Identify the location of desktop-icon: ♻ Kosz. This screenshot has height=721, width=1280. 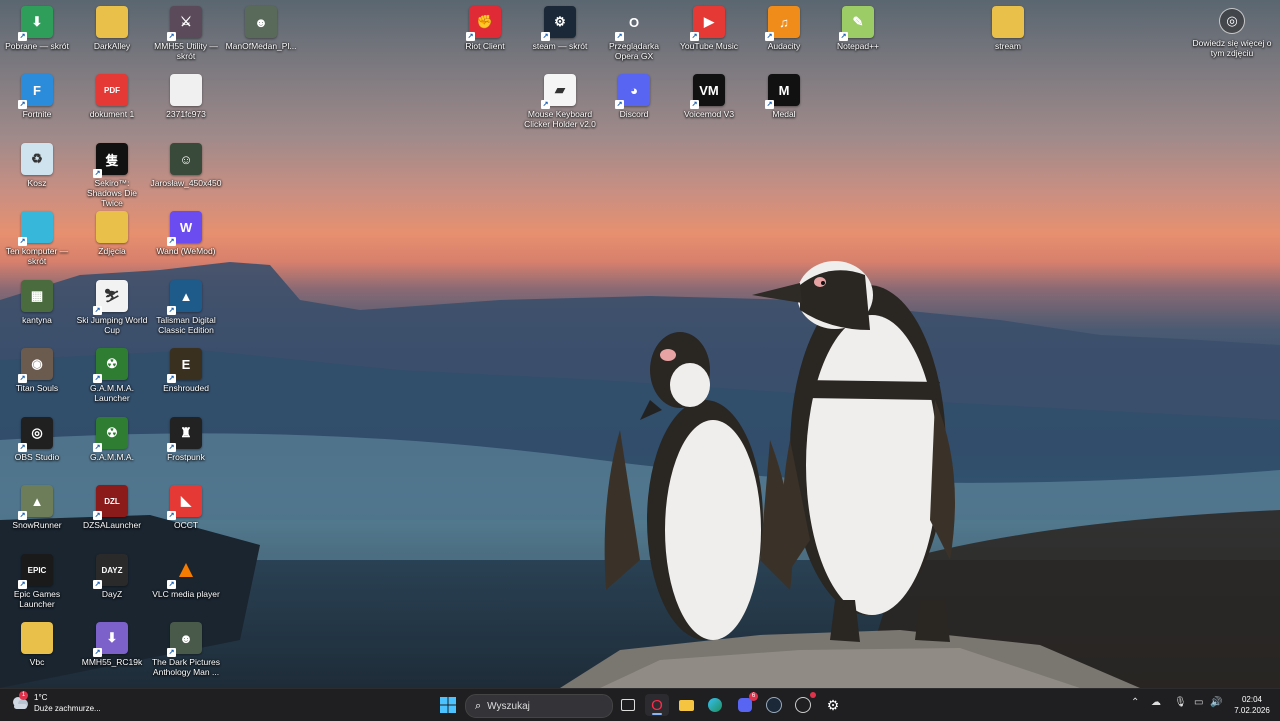
(37, 177).